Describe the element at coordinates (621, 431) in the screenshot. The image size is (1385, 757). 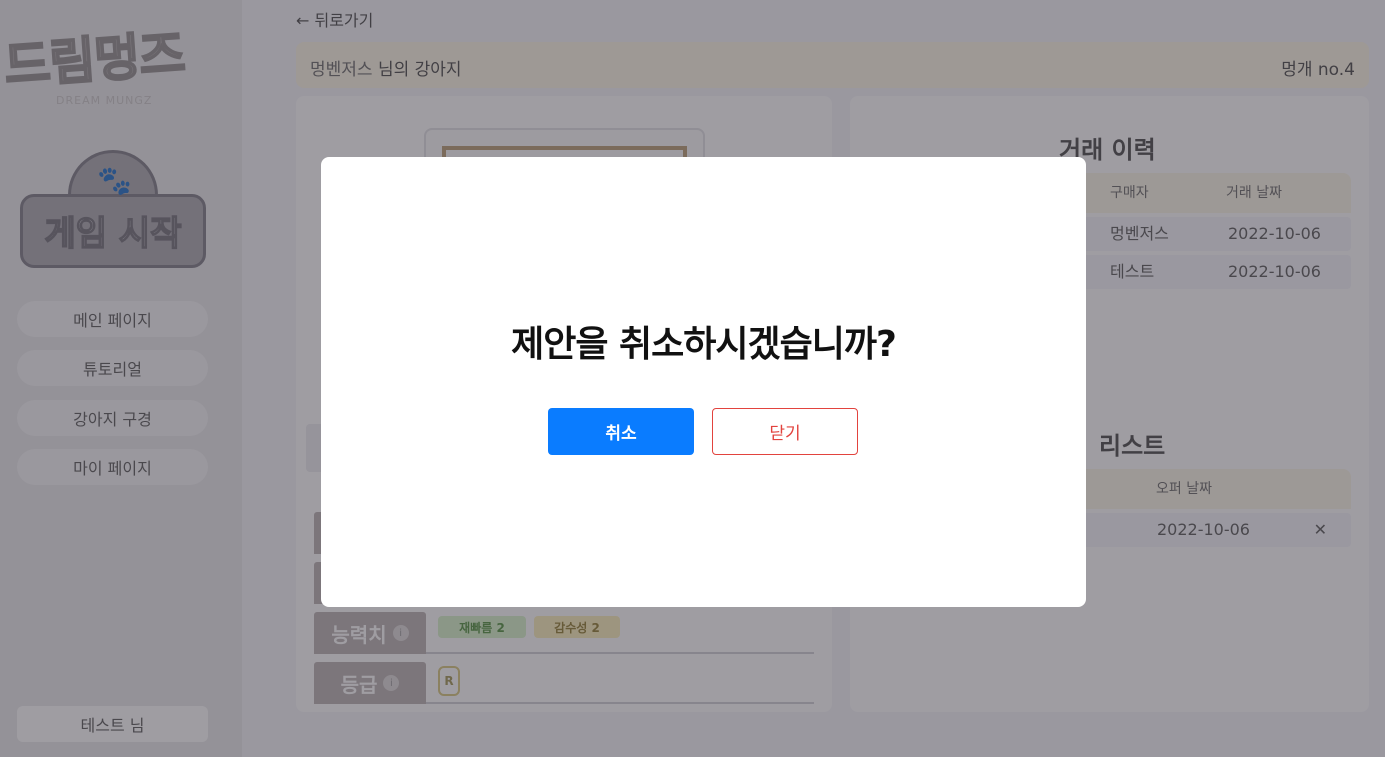
I see `confirm-cancel-button: 취소` at that location.